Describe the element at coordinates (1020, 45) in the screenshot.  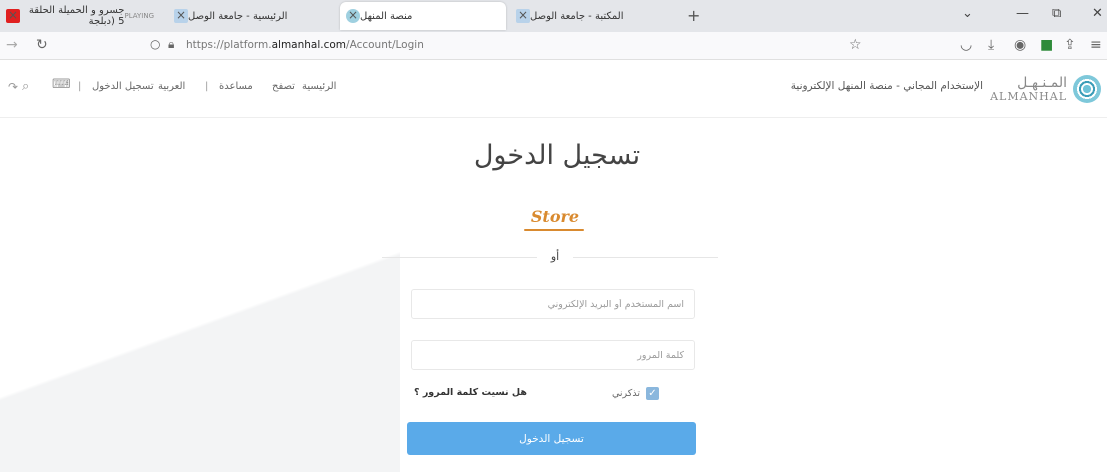
I see `account-icon: ◉` at that location.